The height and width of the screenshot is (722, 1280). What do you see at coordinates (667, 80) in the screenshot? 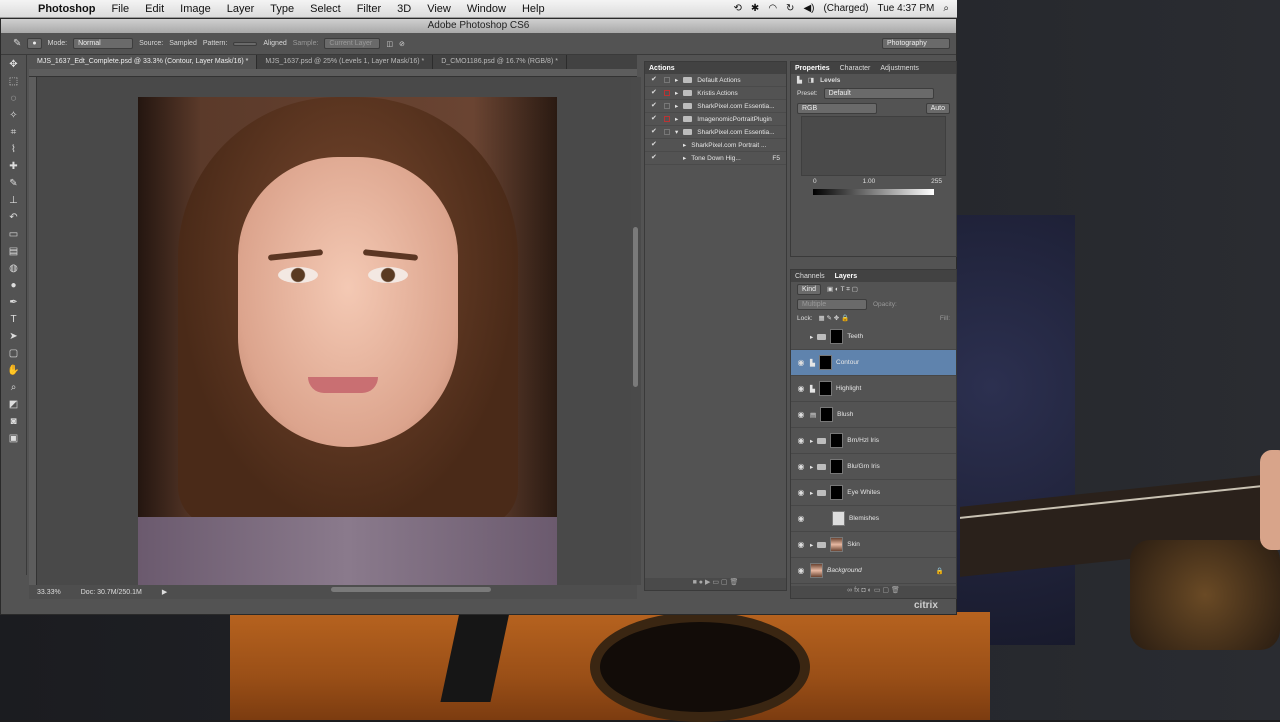
I see `dialog-toggle` at bounding box center [667, 80].